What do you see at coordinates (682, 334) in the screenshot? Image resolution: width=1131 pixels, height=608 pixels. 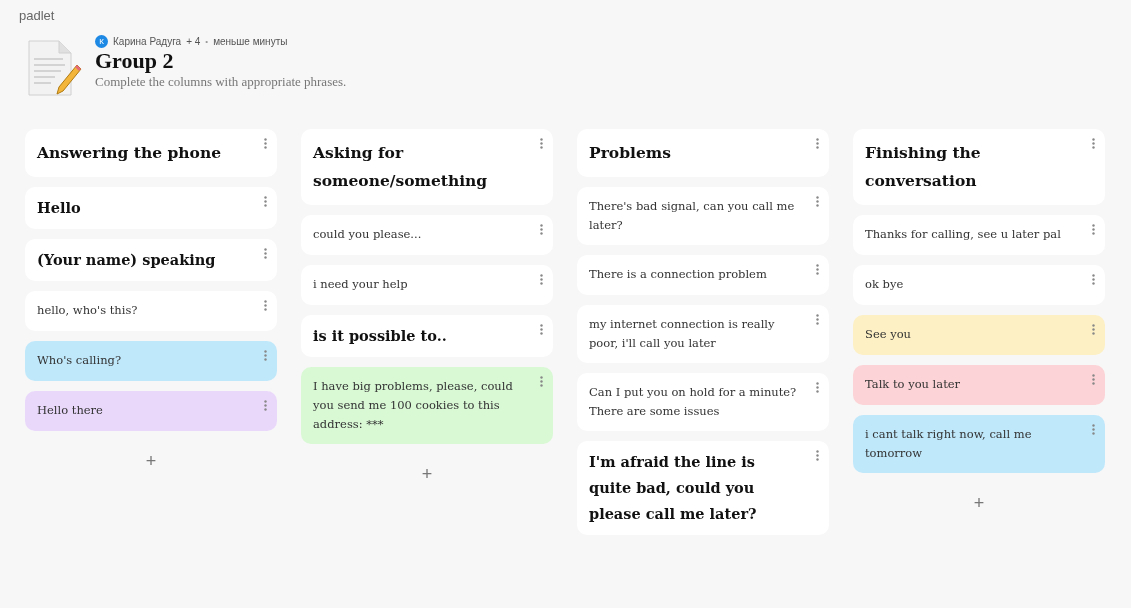 I see `post-text: my internet connection is really poor, i'll call you later` at bounding box center [682, 334].